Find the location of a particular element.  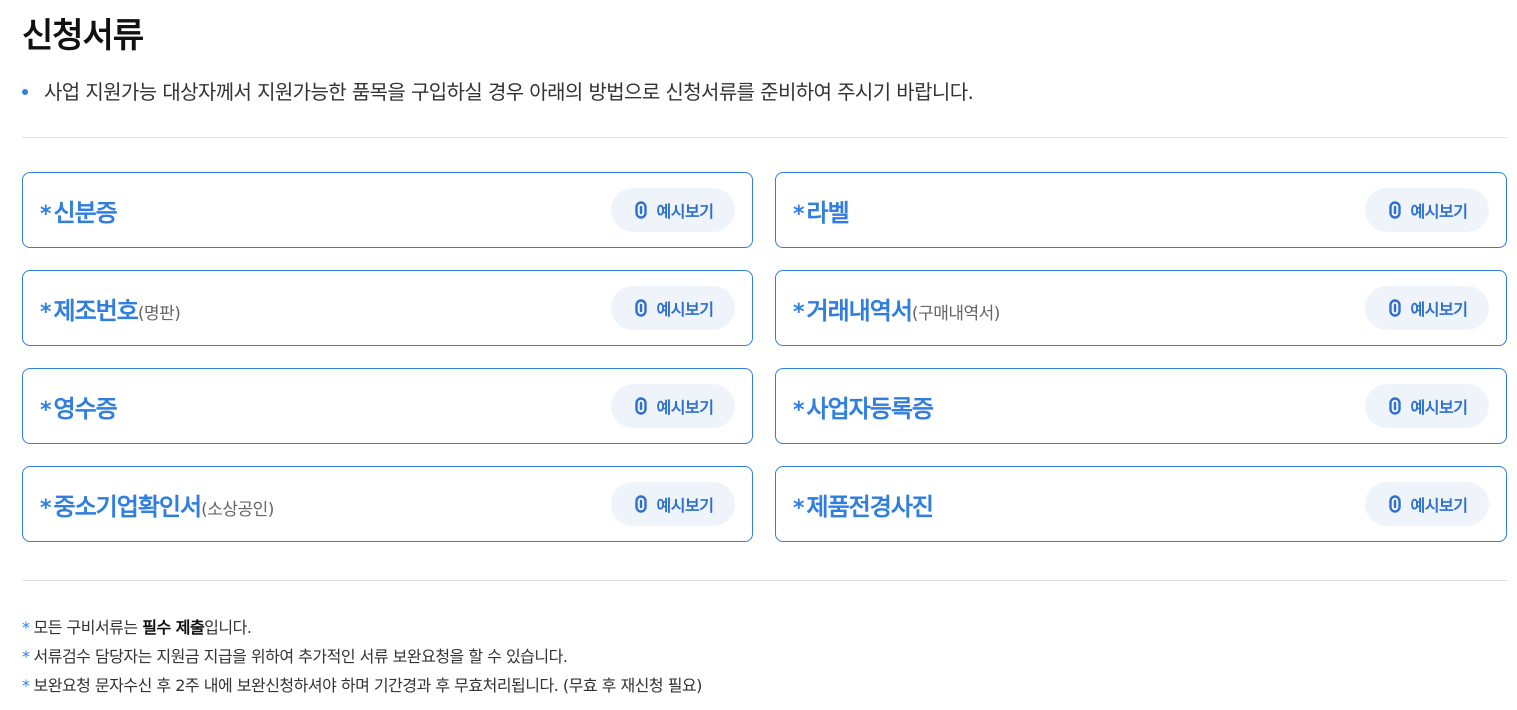

preview-button-sme-certificate: 예시보기 is located at coordinates (673, 504).